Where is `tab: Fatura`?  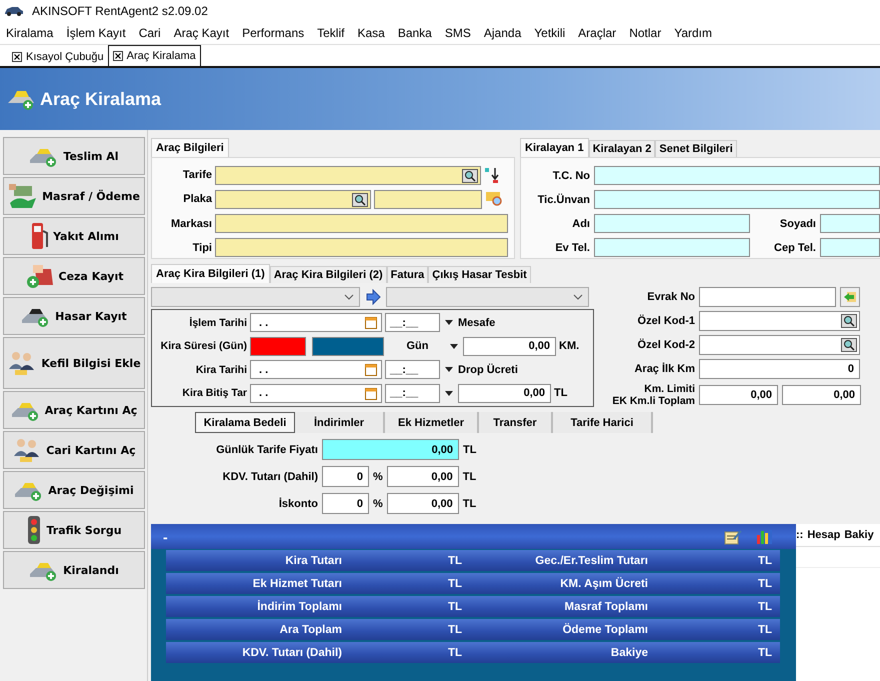
tab: Fatura is located at coordinates (407, 274).